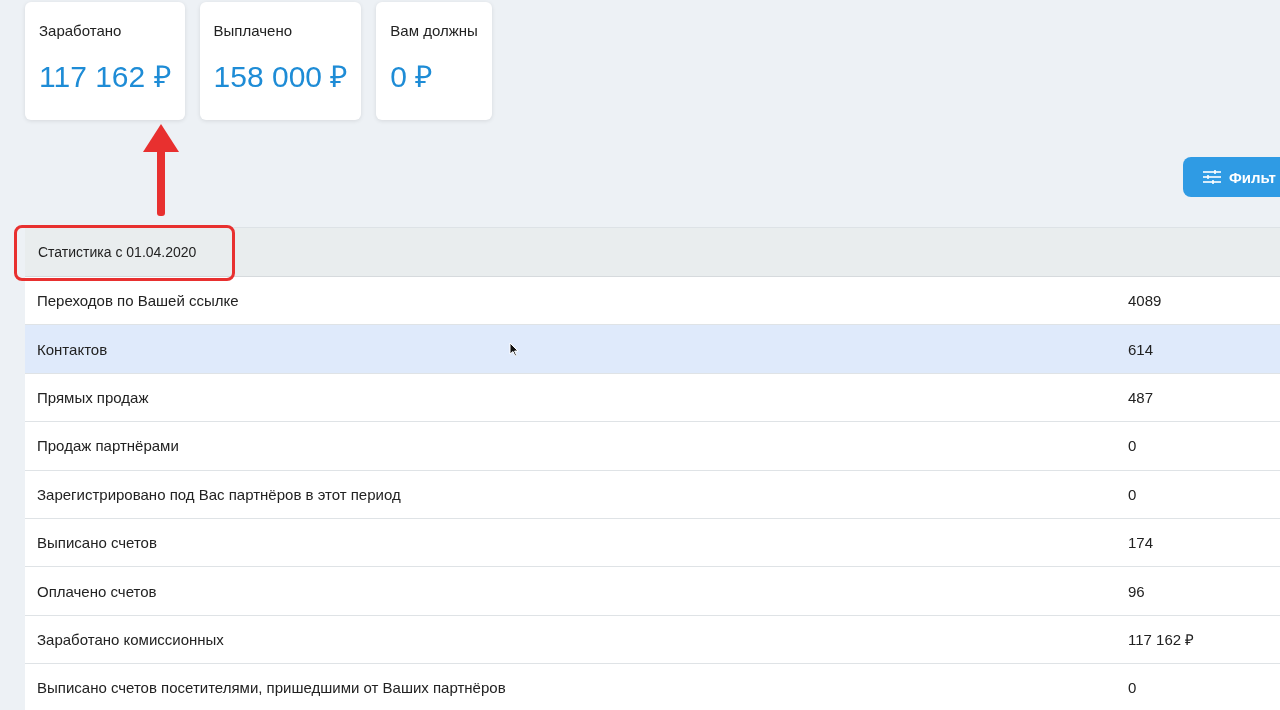 Image resolution: width=1280 pixels, height=710 pixels. What do you see at coordinates (97, 543) in the screenshot?
I see `row-label: Выписано счетов` at bounding box center [97, 543].